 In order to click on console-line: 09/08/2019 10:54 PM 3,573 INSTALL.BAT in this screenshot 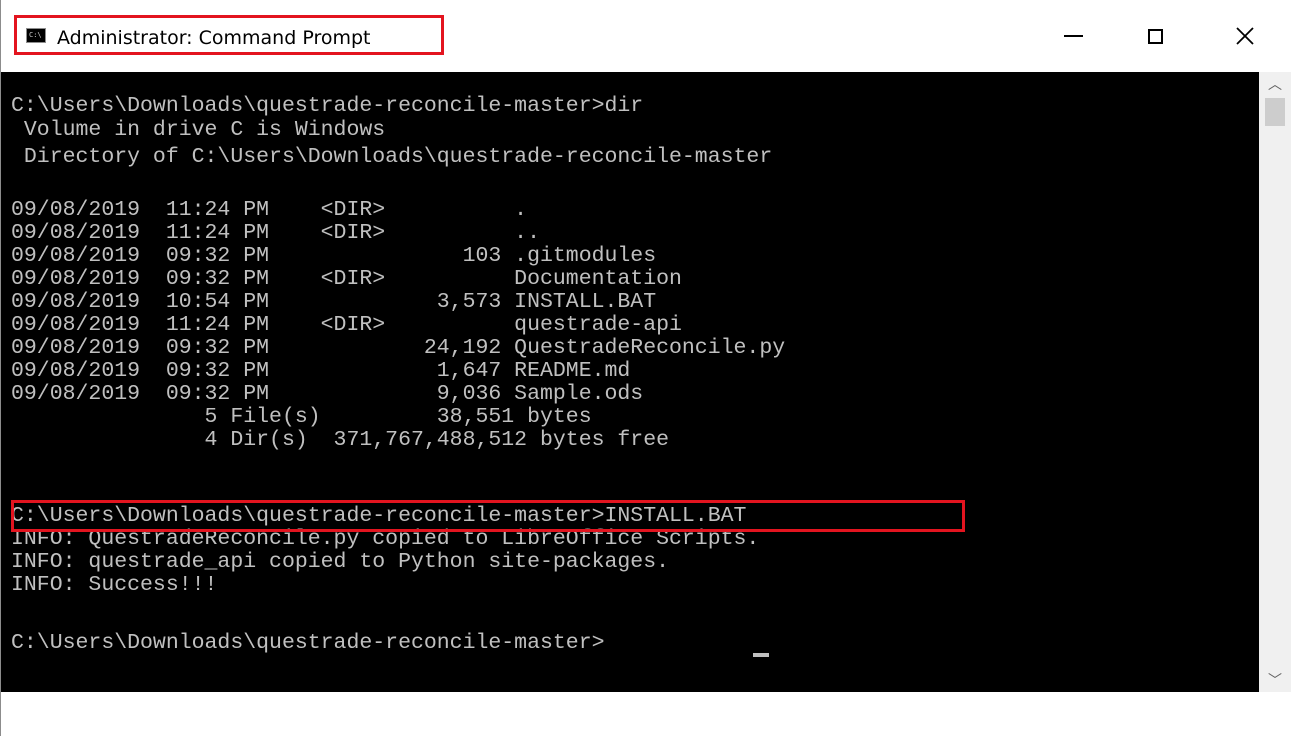, I will do `click(334, 302)`.